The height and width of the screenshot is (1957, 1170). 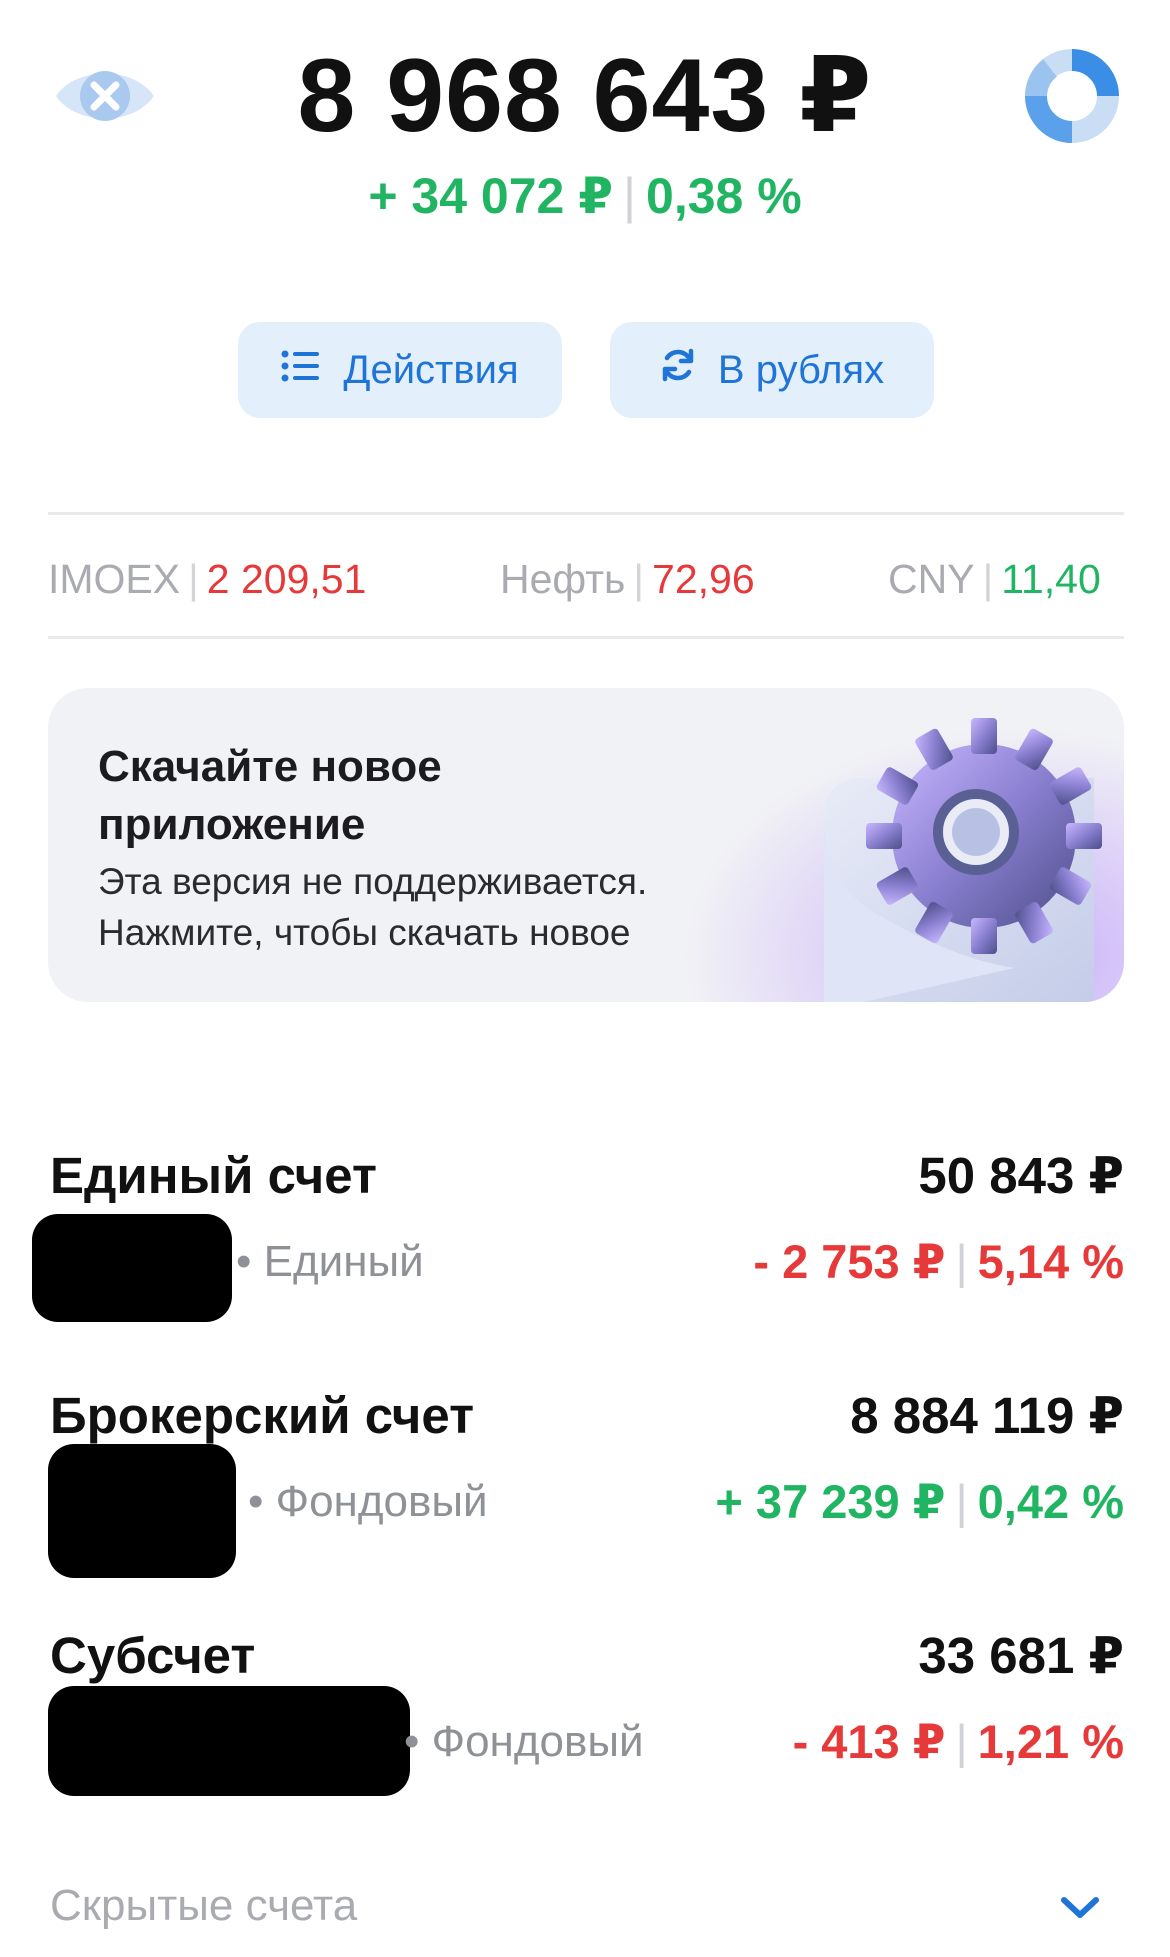 What do you see at coordinates (869, 1741) in the screenshot?
I see `account-change-abs: - 413 ₽` at bounding box center [869, 1741].